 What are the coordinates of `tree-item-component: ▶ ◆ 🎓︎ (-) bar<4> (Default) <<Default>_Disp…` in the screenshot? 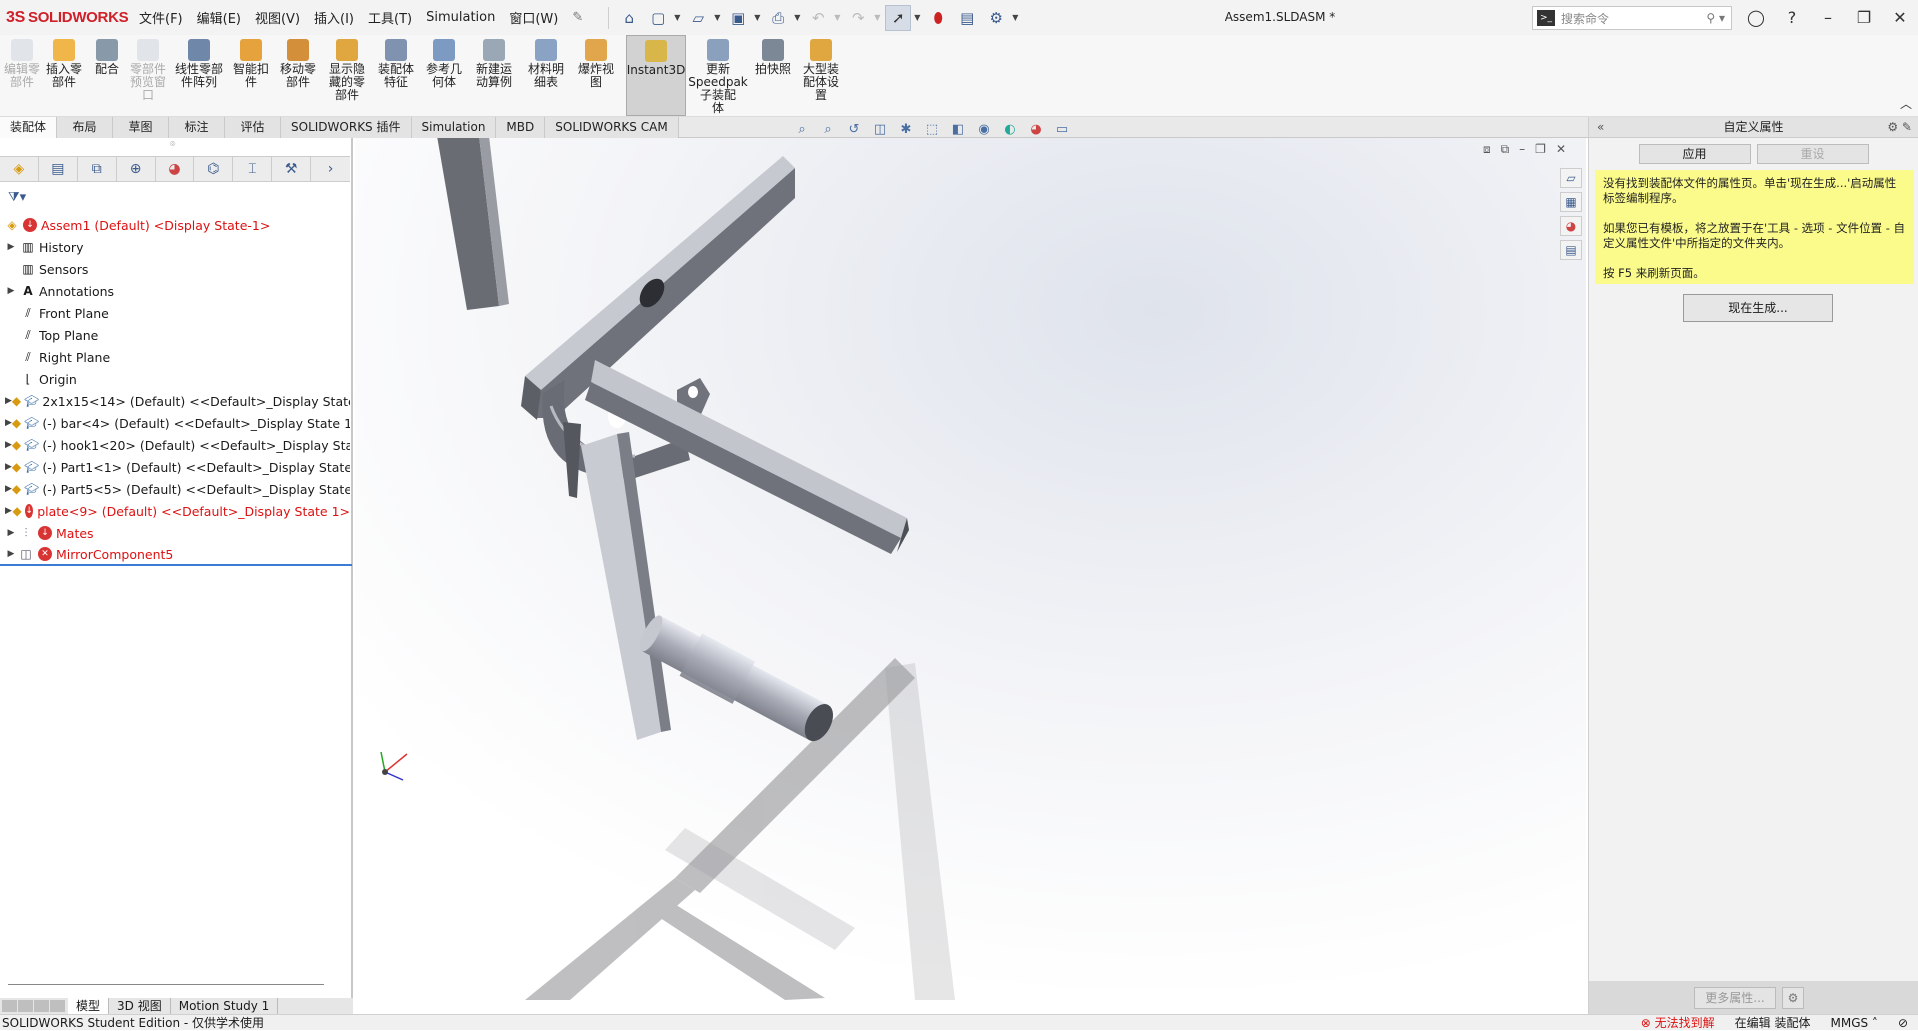 It's located at (175, 423).